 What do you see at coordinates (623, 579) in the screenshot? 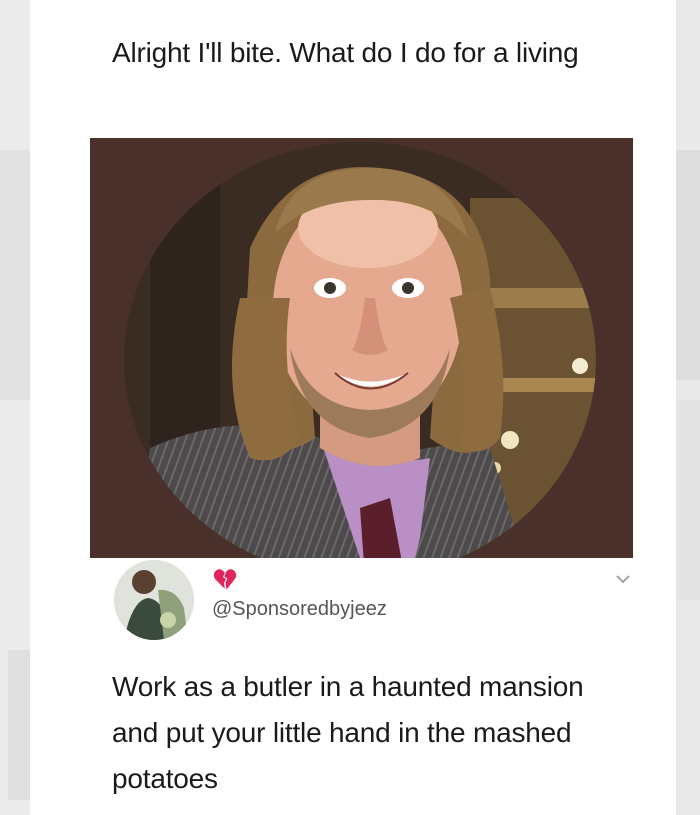
I see `chevron-down-icon` at bounding box center [623, 579].